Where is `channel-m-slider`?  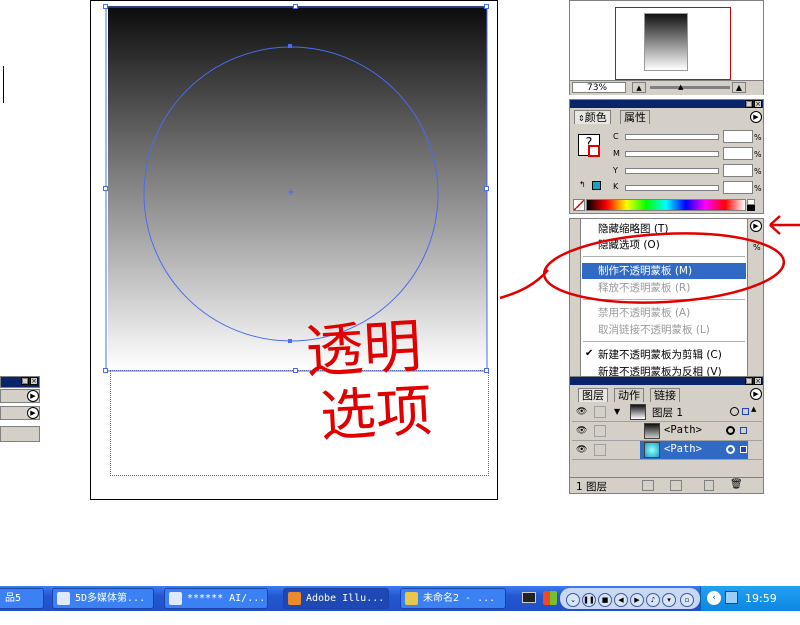 channel-m-slider is located at coordinates (672, 154).